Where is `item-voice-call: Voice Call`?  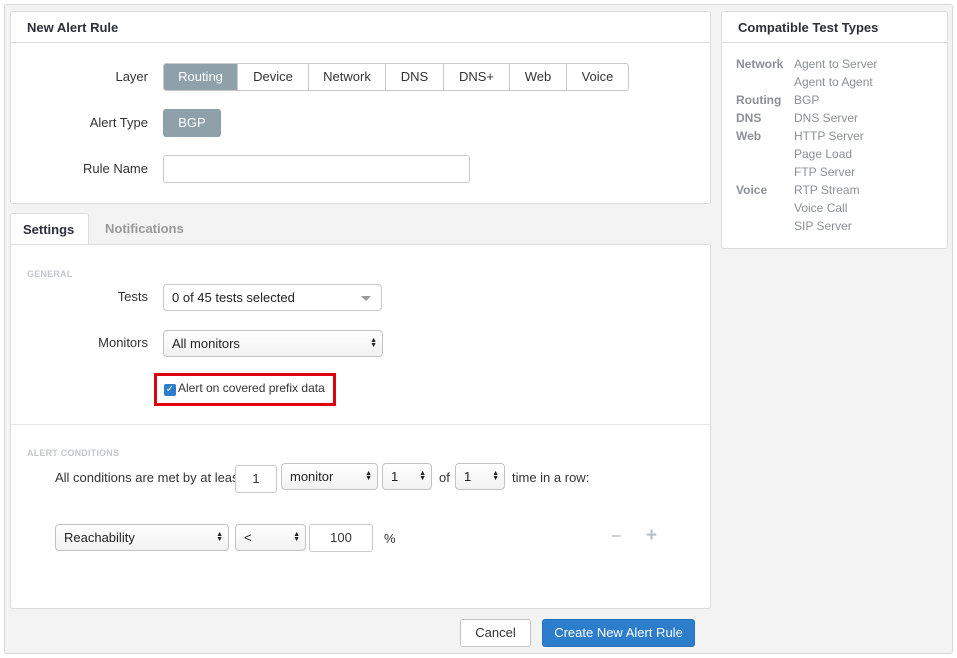
item-voice-call: Voice Call is located at coordinates (821, 208).